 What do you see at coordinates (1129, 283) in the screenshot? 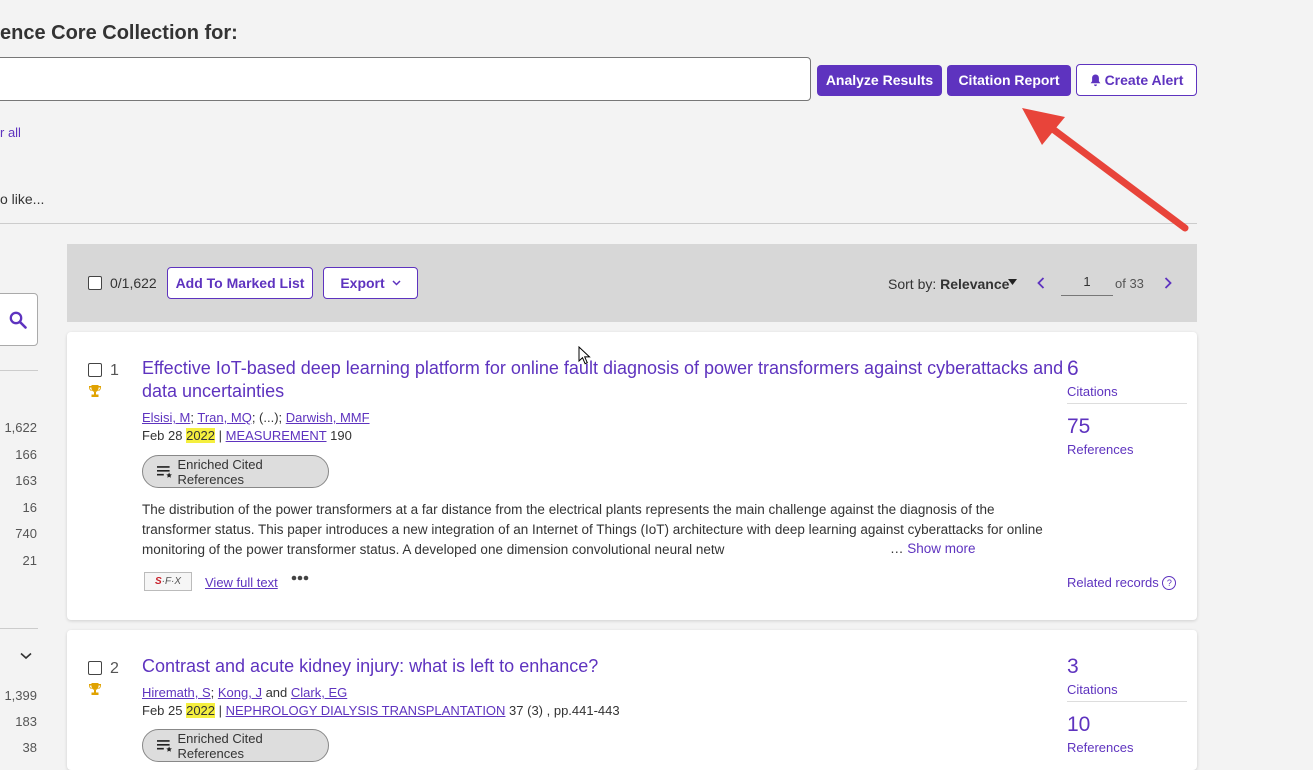
I see `page-total: of 33` at bounding box center [1129, 283].